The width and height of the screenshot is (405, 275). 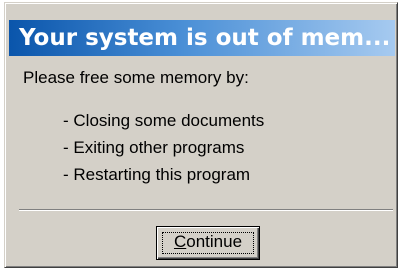 I want to click on dialog-message: Please free some memory by:, so click(x=136, y=77).